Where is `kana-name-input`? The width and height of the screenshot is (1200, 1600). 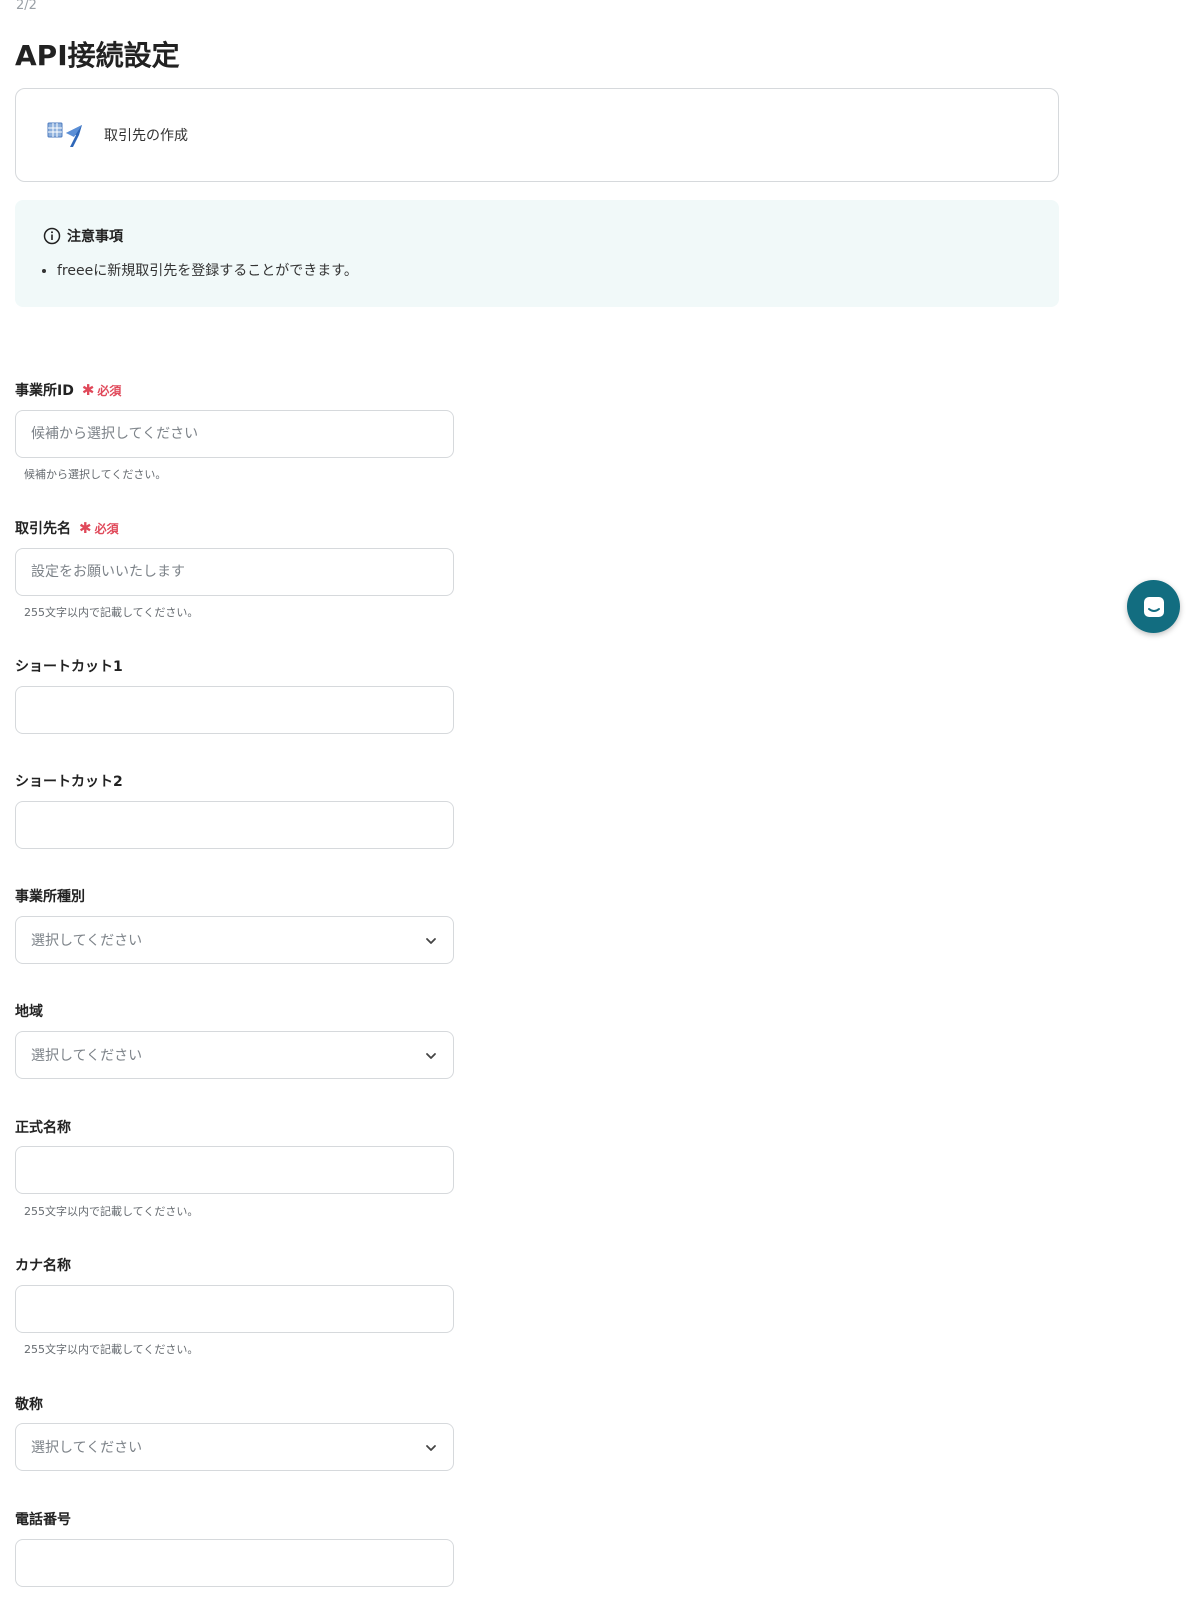
kana-name-input is located at coordinates (234, 1309).